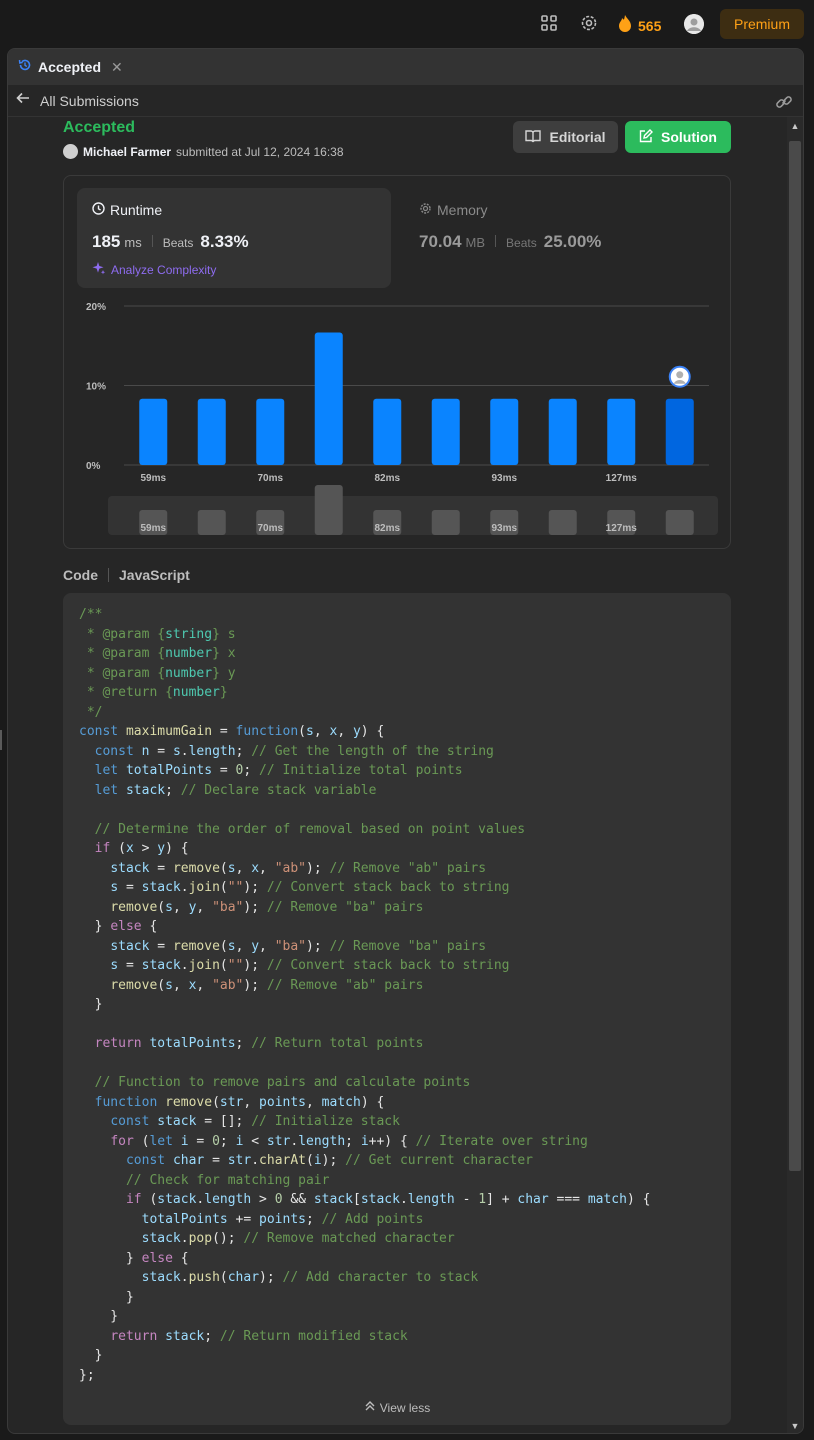  What do you see at coordinates (99, 269) in the screenshot?
I see `sparkle-icon` at bounding box center [99, 269].